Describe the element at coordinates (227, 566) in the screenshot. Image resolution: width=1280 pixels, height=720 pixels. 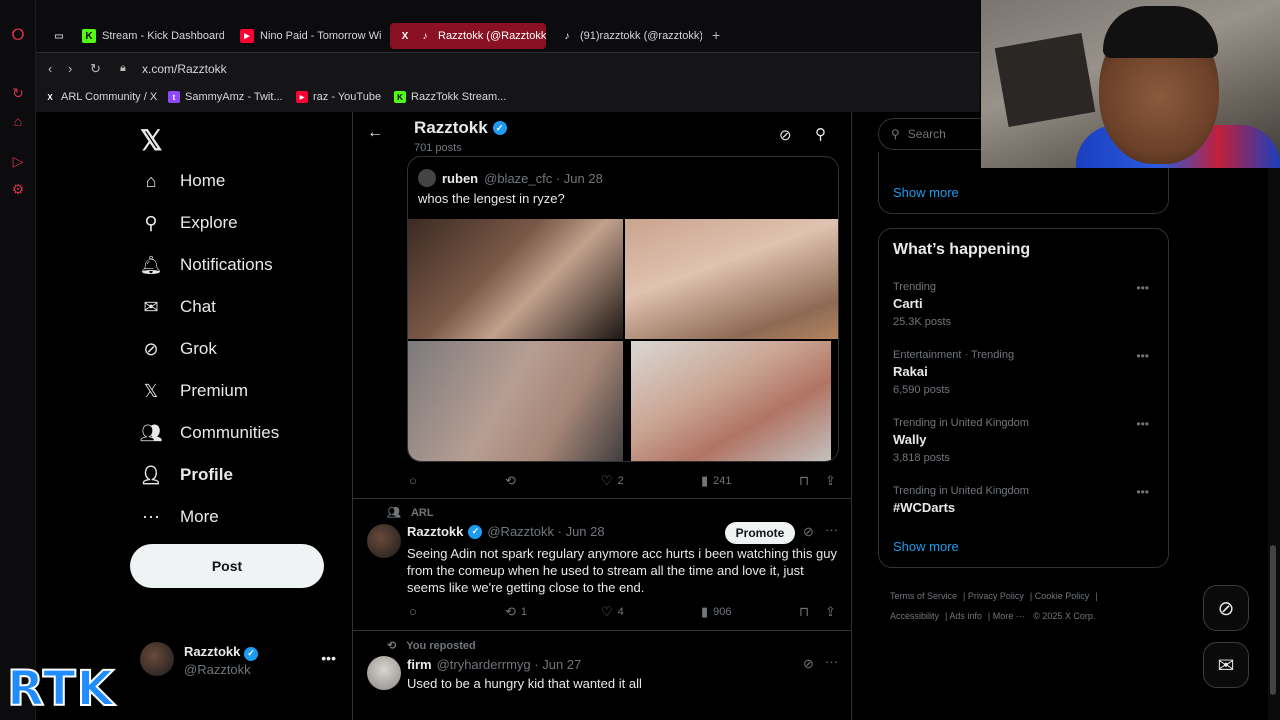
I see `post-button: Post` at that location.